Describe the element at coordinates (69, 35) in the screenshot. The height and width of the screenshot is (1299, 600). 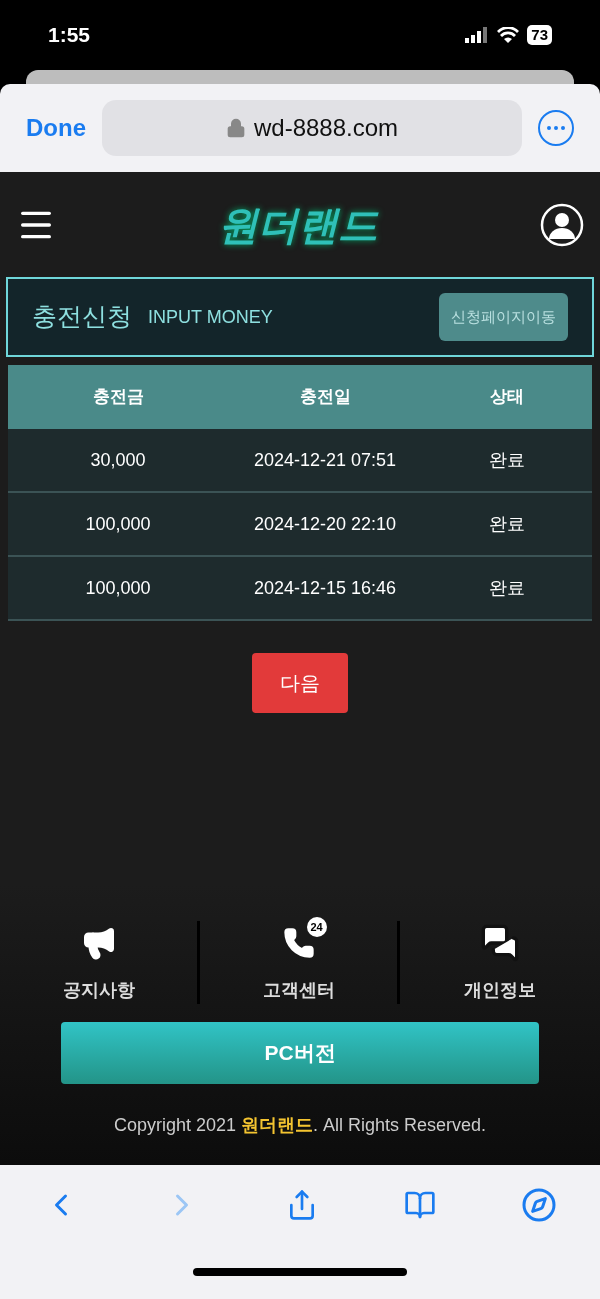
I see `status-time: 1:55` at that location.